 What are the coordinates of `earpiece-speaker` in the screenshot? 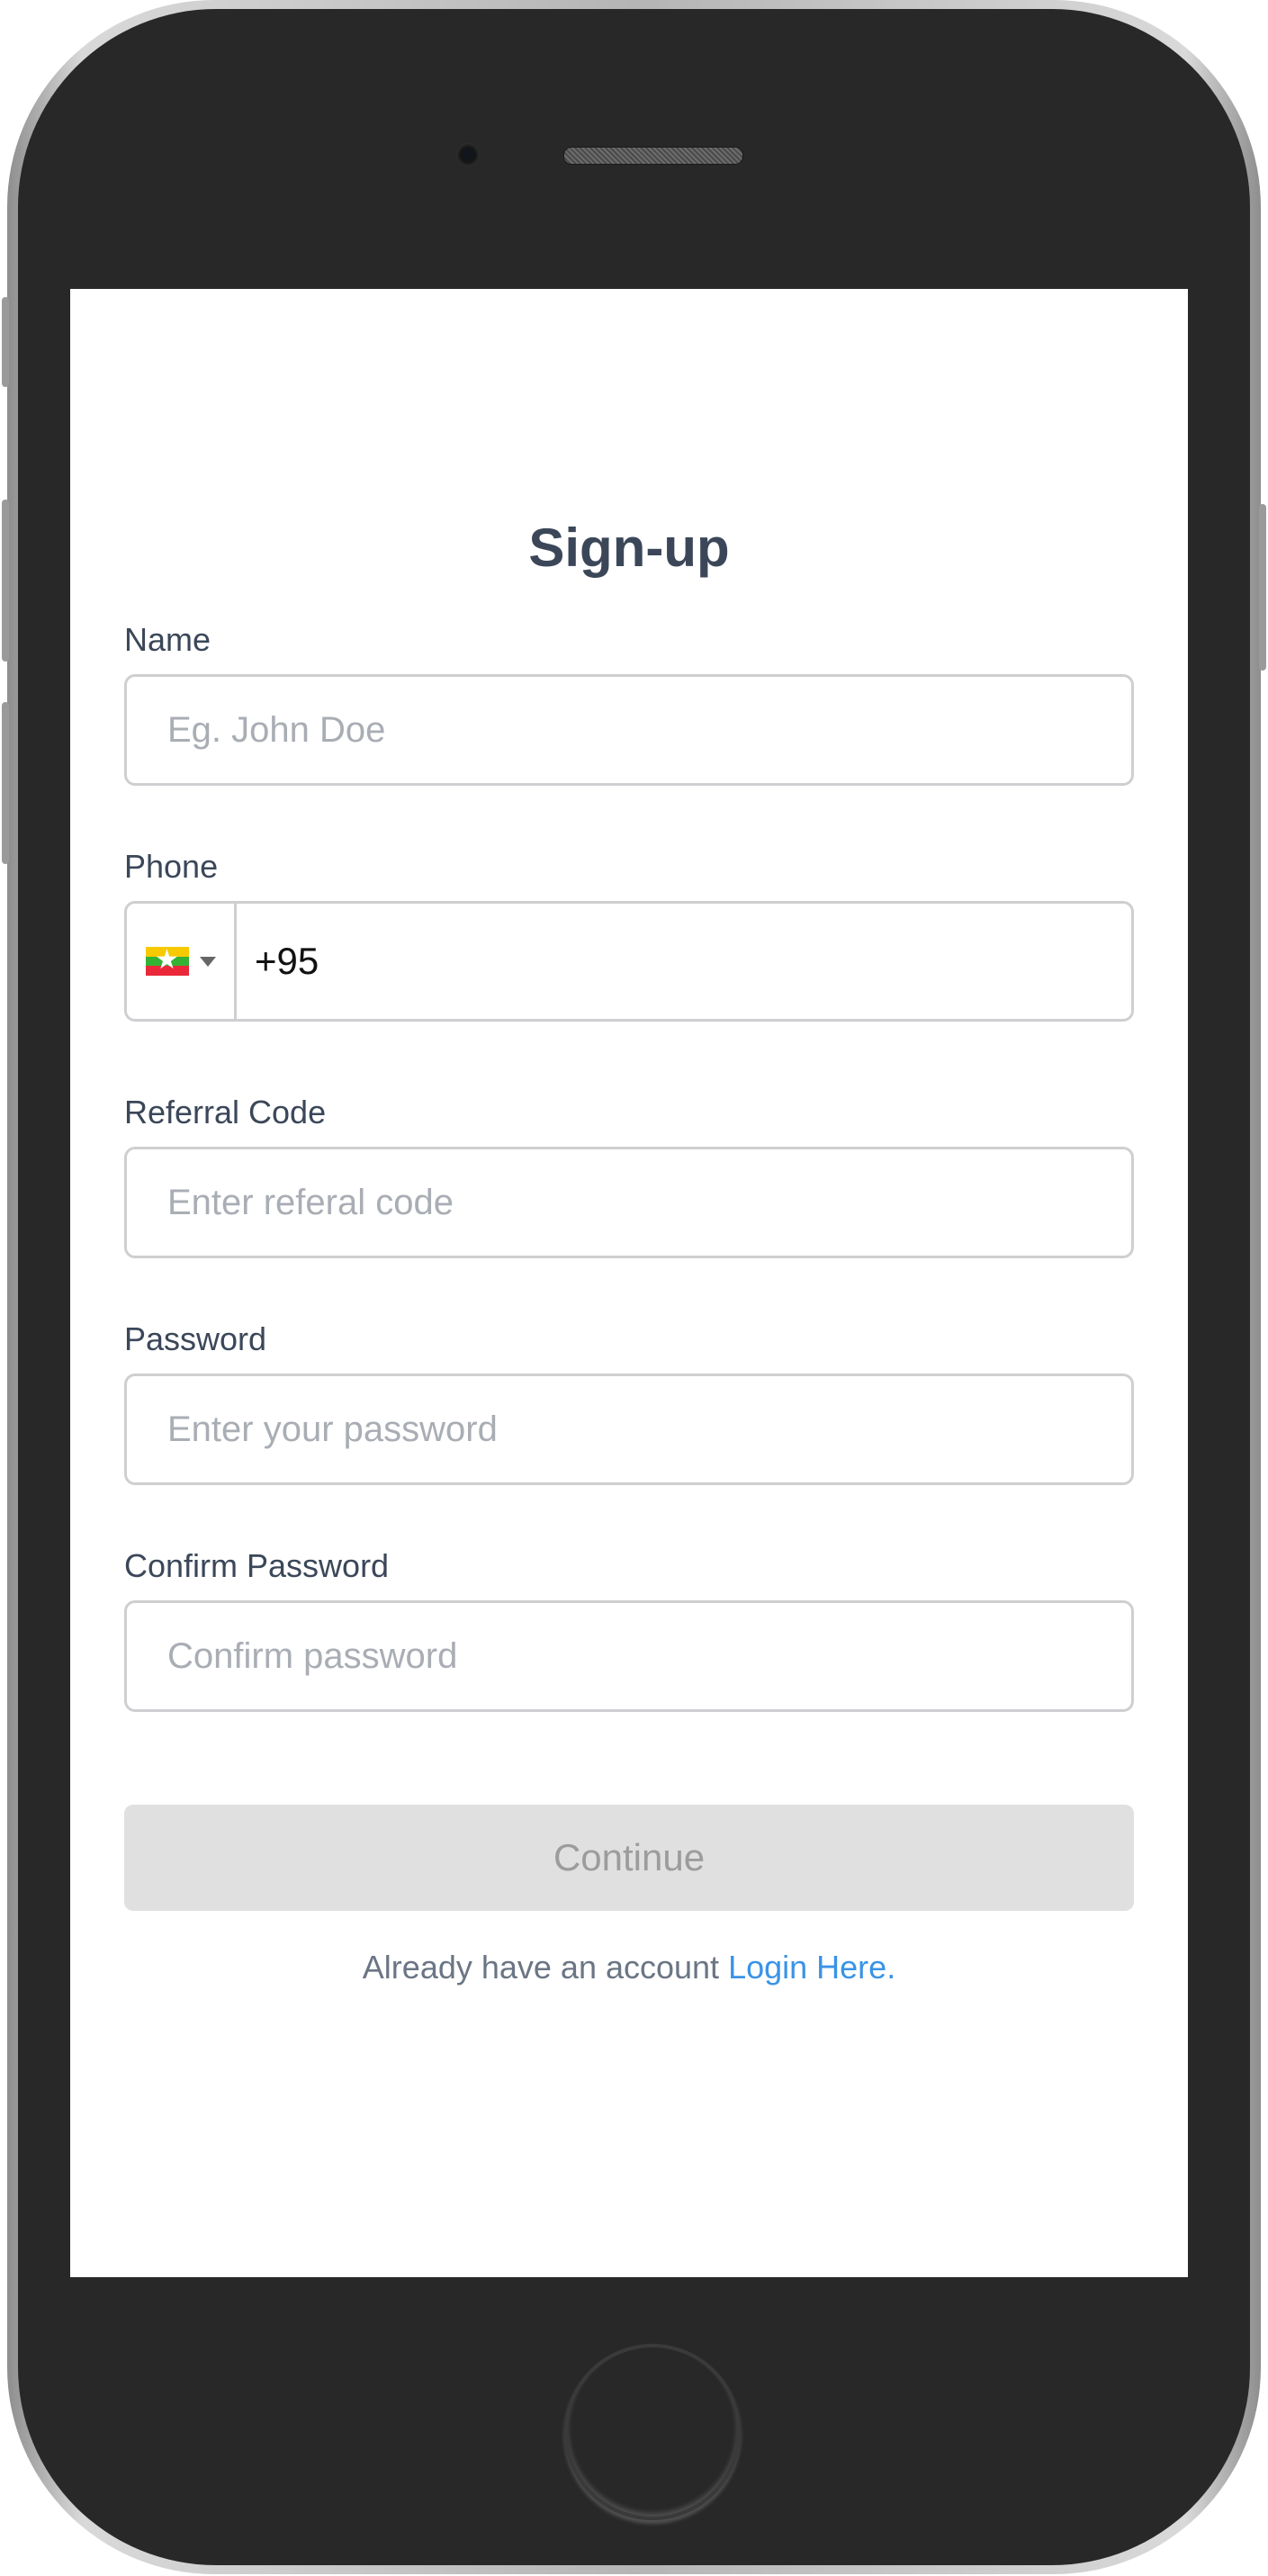 It's located at (653, 156).